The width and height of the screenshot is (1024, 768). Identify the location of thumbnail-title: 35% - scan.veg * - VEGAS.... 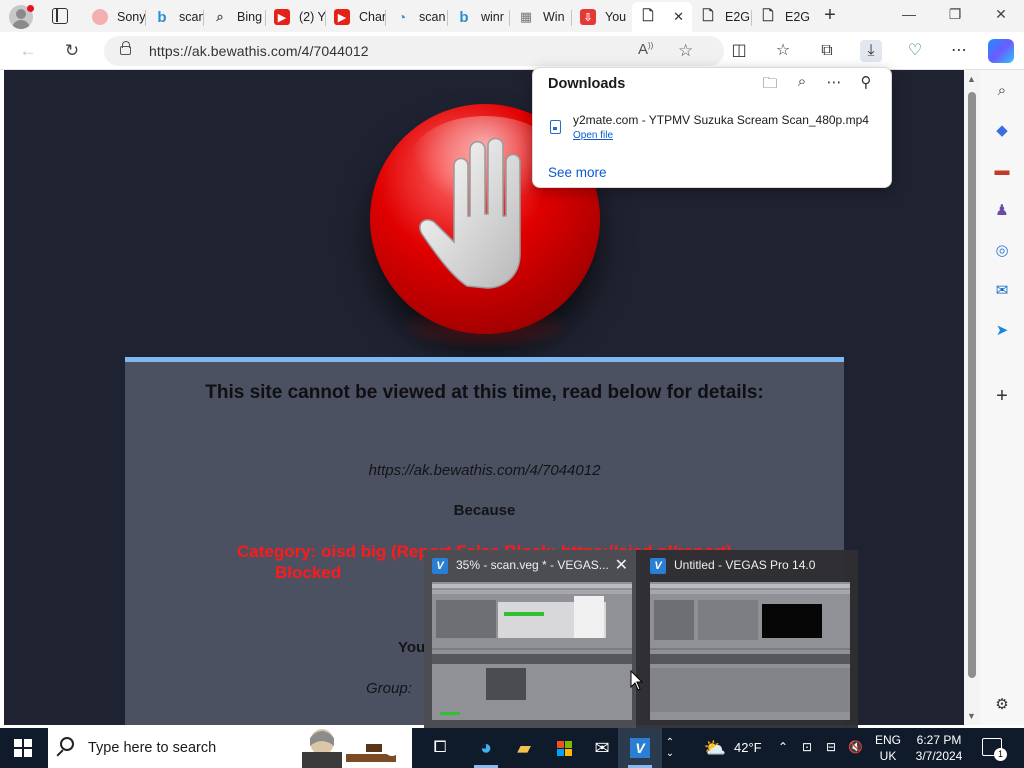
(532, 565).